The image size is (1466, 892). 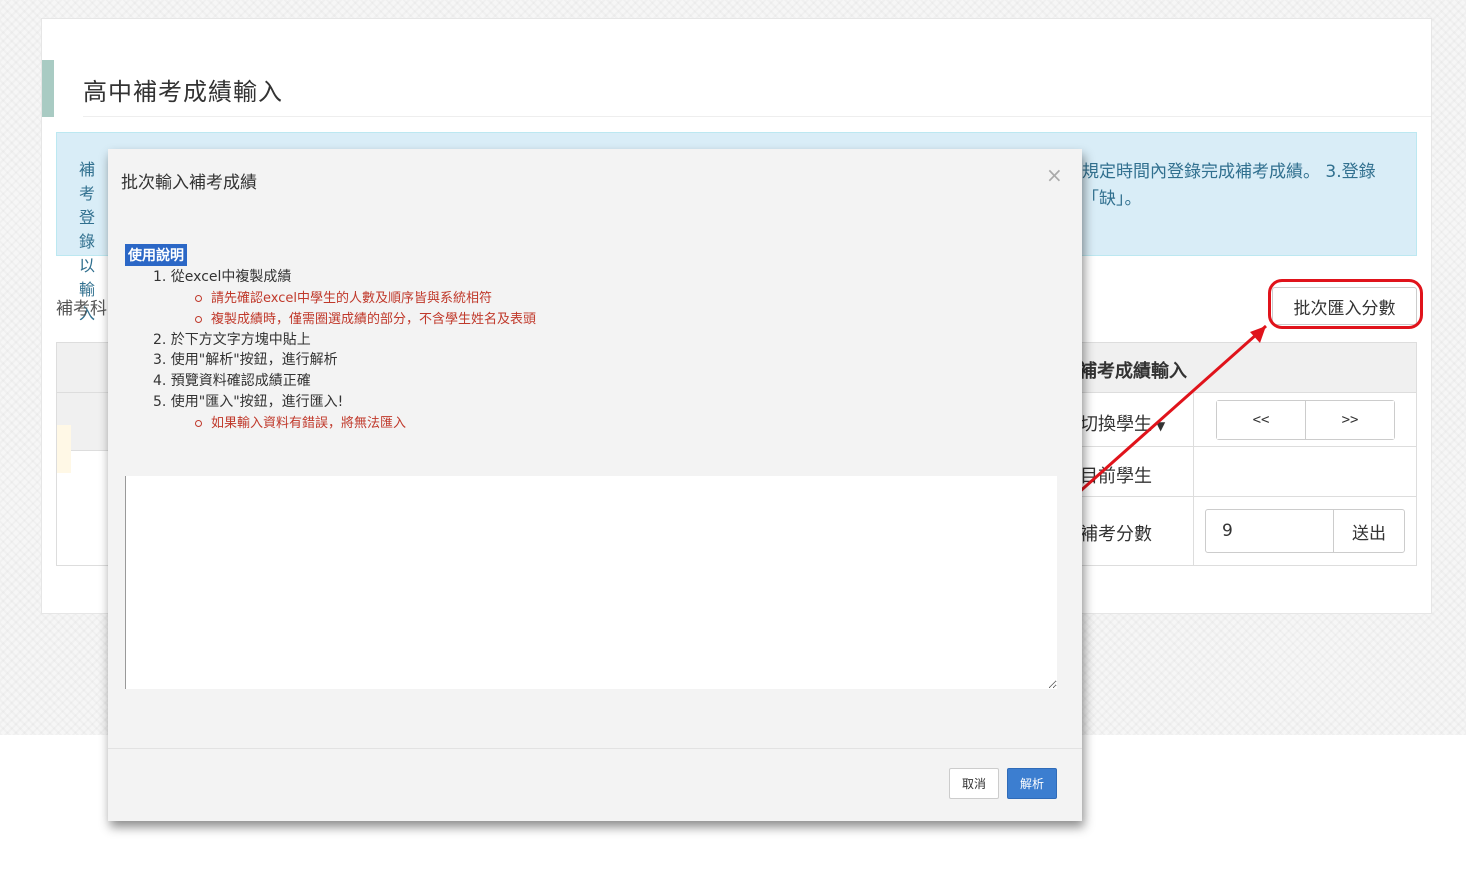 I want to click on page-title: 高中補考成績輸入, so click(x=183, y=92).